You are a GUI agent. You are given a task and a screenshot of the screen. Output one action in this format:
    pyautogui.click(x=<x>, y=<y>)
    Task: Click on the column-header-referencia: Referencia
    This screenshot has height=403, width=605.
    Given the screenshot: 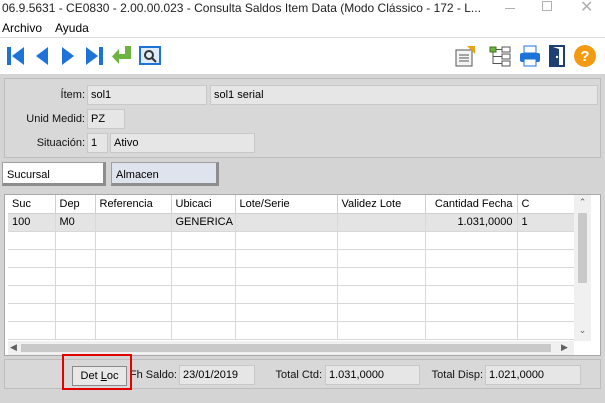 What is the action you would take?
    pyautogui.click(x=133, y=204)
    